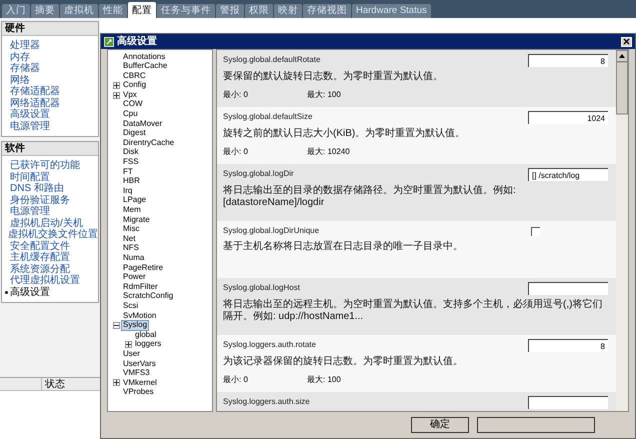 The height and width of the screenshot is (439, 636). What do you see at coordinates (145, 66) in the screenshot?
I see `tree-item: BufferCache` at bounding box center [145, 66].